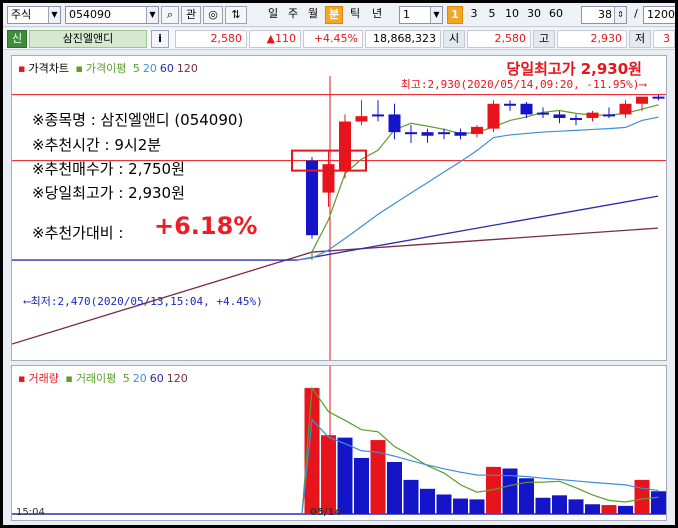 The height and width of the screenshot is (528, 678). What do you see at coordinates (454, 39) in the screenshot?
I see `open-label: 시` at bounding box center [454, 39].